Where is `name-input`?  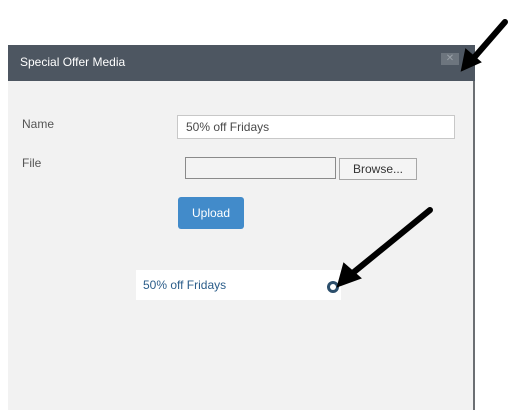 name-input is located at coordinates (316, 127).